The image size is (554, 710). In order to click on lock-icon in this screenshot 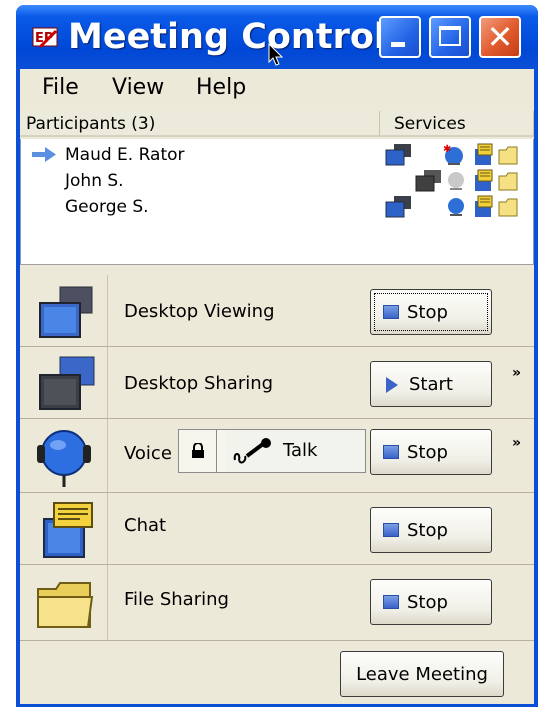, I will do `click(198, 450)`.